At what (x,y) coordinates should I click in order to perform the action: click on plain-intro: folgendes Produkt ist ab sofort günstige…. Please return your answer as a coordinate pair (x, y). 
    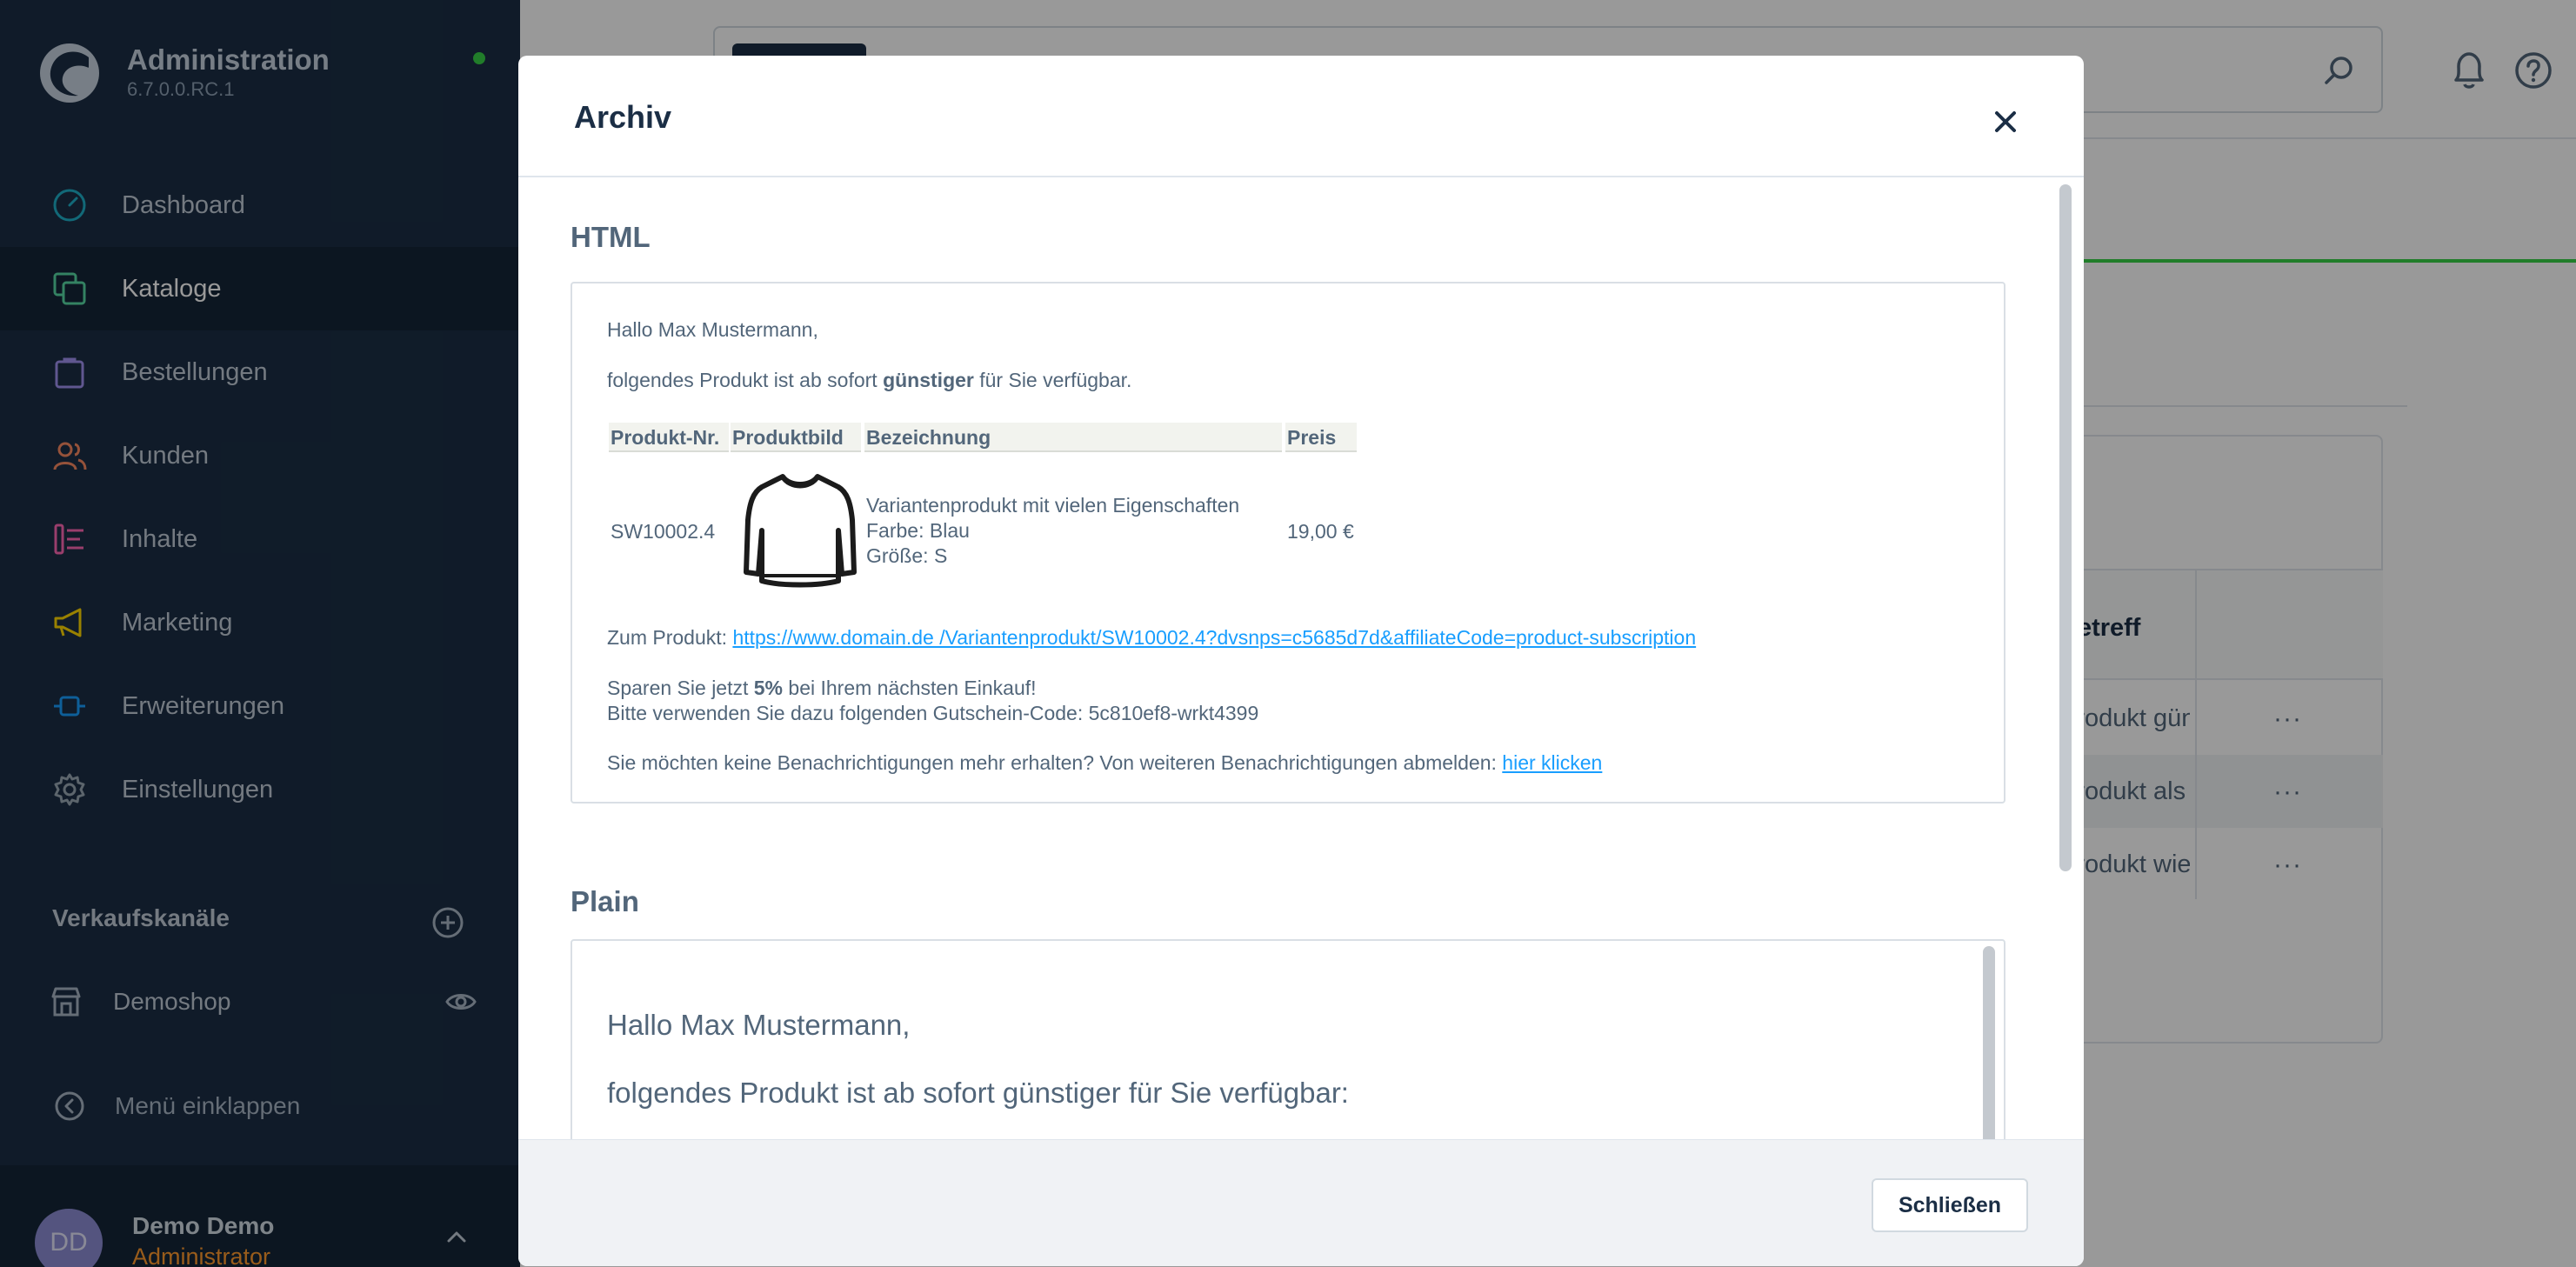
    Looking at the image, I should click on (978, 1093).